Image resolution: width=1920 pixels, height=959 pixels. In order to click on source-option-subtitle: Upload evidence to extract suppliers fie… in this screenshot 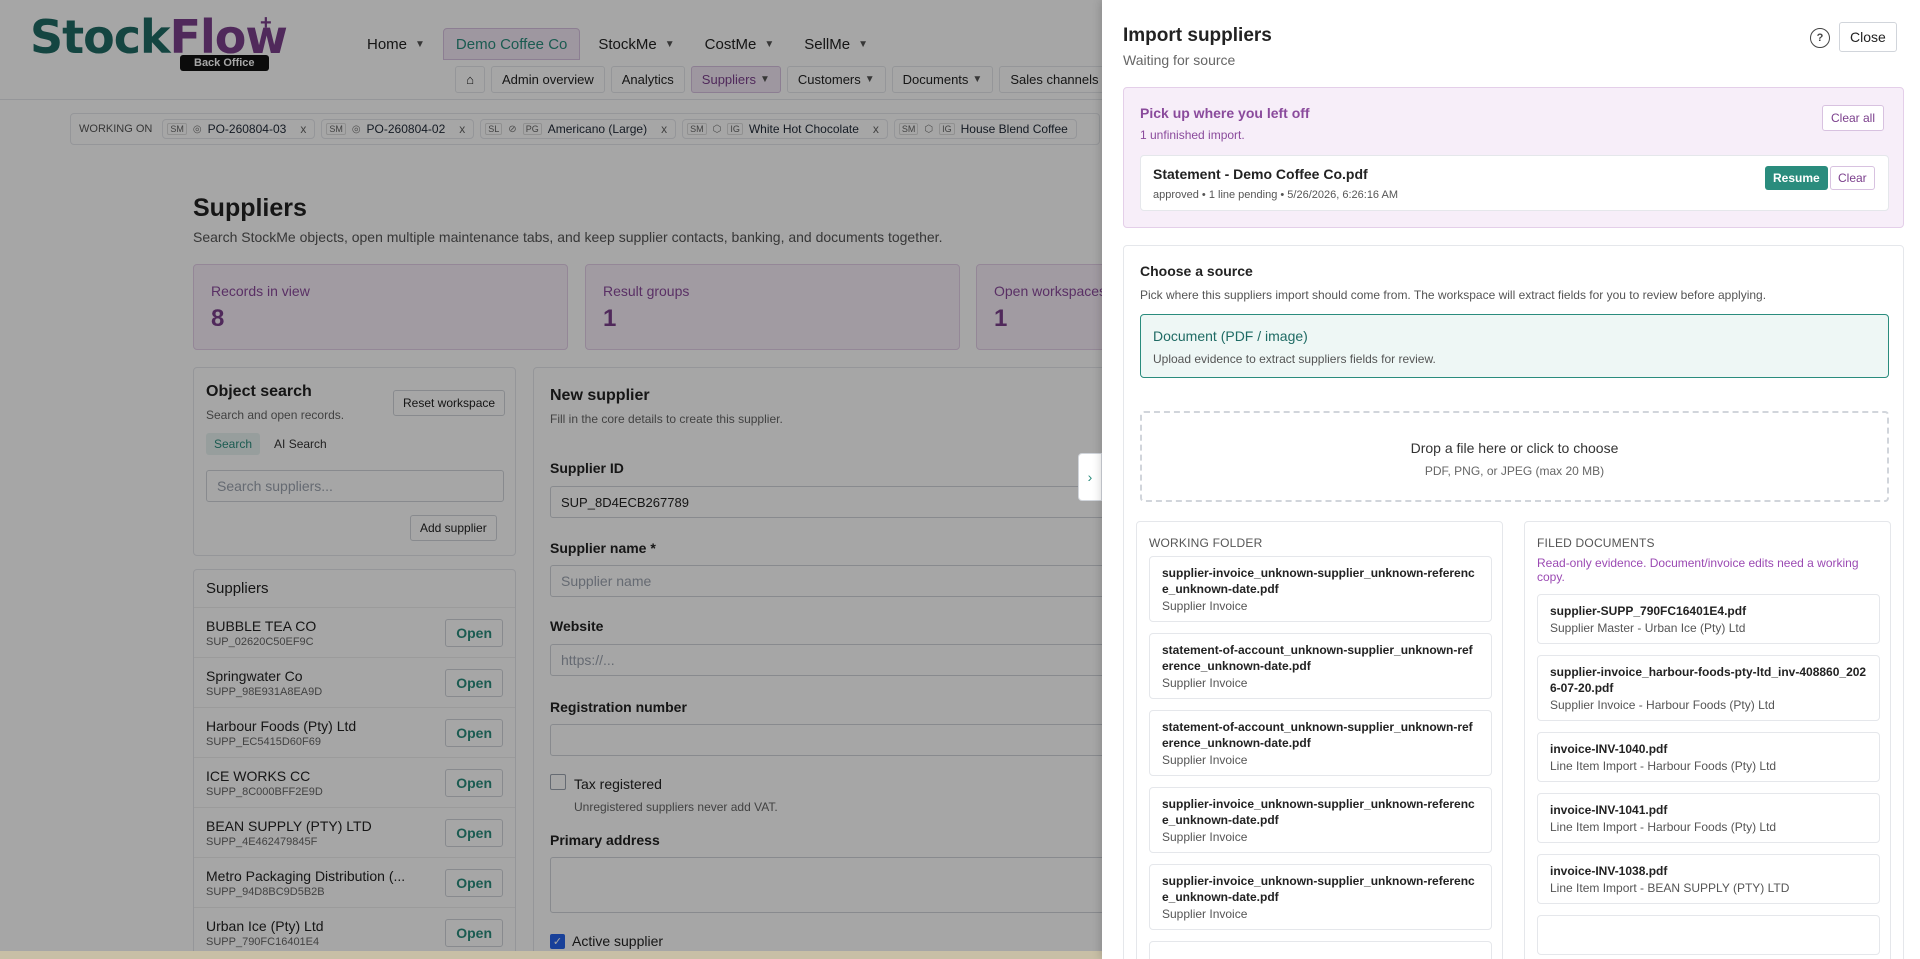, I will do `click(1294, 359)`.